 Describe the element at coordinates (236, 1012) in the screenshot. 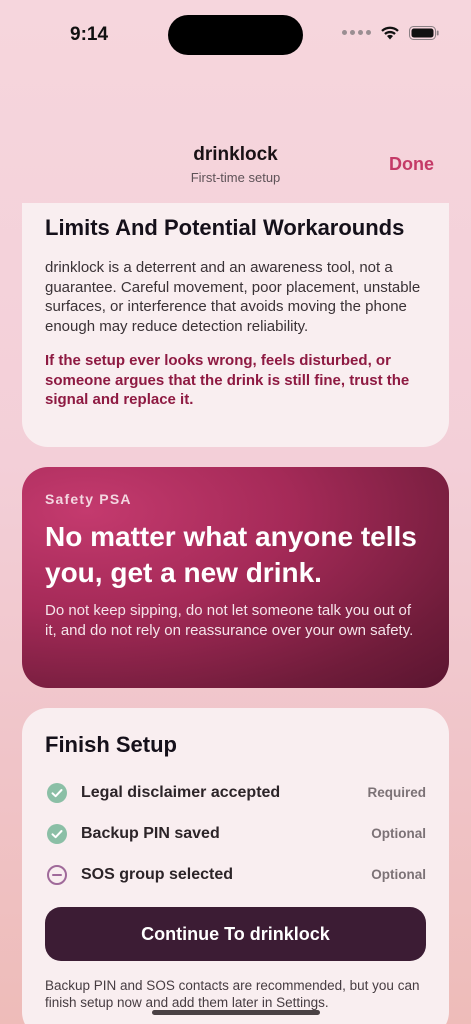

I see `home-indicator` at that location.